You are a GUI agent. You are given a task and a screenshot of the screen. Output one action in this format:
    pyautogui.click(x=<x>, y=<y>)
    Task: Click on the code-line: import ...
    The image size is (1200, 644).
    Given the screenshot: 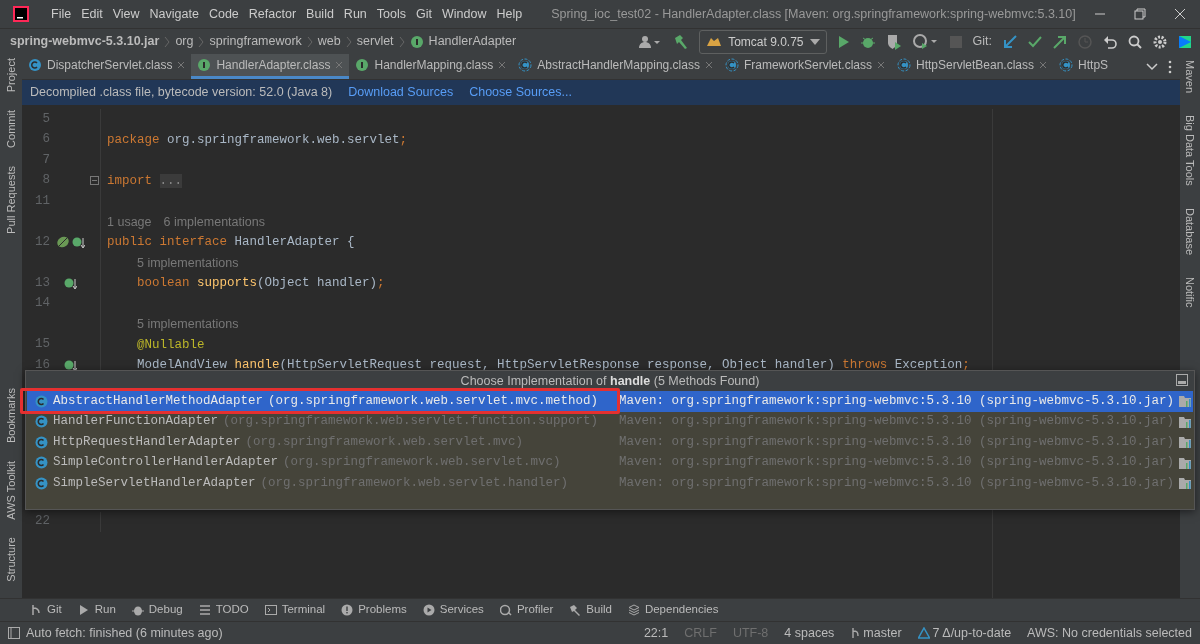 What is the action you would take?
    pyautogui.click(x=141, y=180)
    